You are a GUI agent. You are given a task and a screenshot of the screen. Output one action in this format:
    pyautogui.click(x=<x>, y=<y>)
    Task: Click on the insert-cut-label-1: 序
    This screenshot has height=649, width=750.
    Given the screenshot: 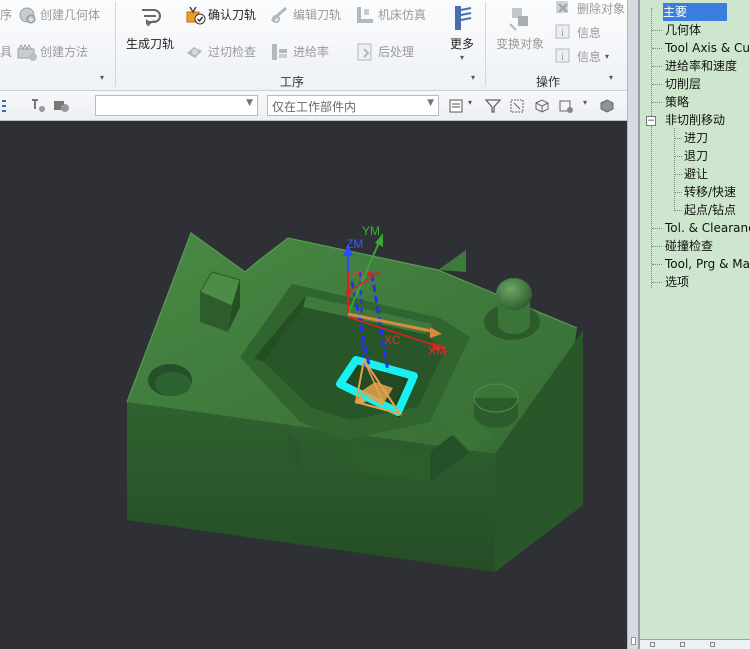 What is the action you would take?
    pyautogui.click(x=6, y=15)
    